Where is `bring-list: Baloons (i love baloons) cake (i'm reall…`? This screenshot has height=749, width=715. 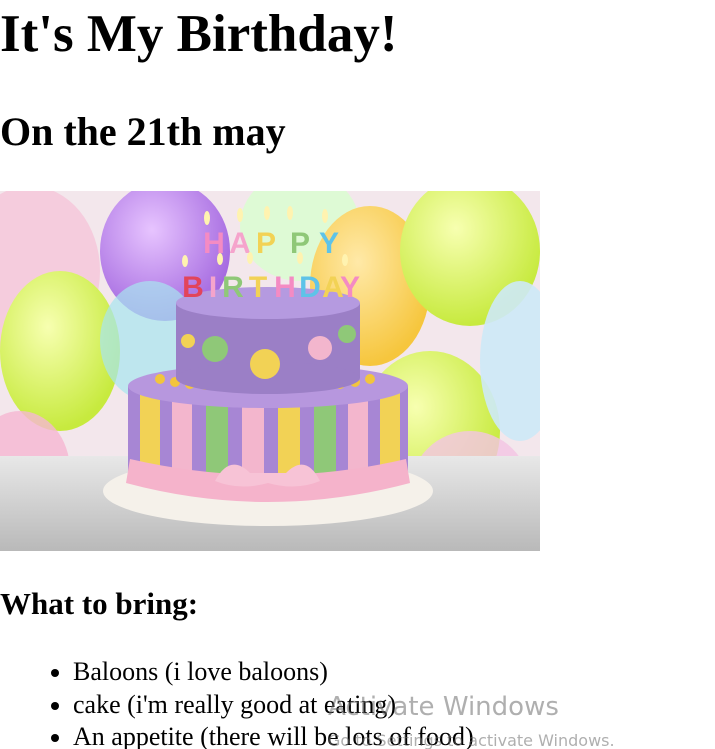
bring-list: Baloons (i love baloons) cake (i'm reall… is located at coordinates (237, 702).